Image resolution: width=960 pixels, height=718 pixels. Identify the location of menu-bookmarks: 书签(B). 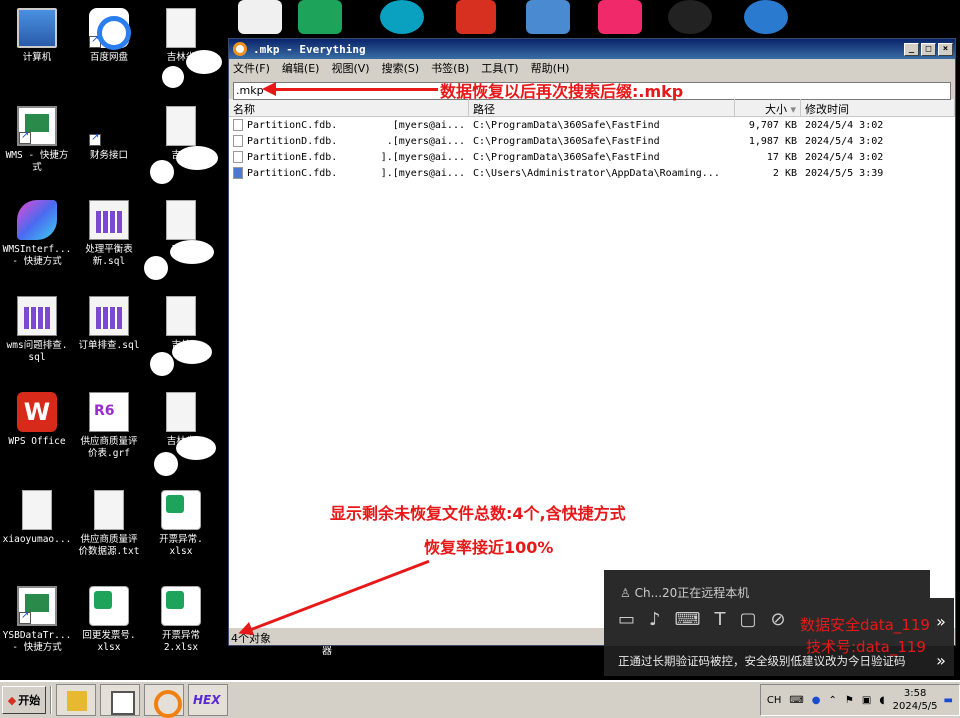
(450, 68).